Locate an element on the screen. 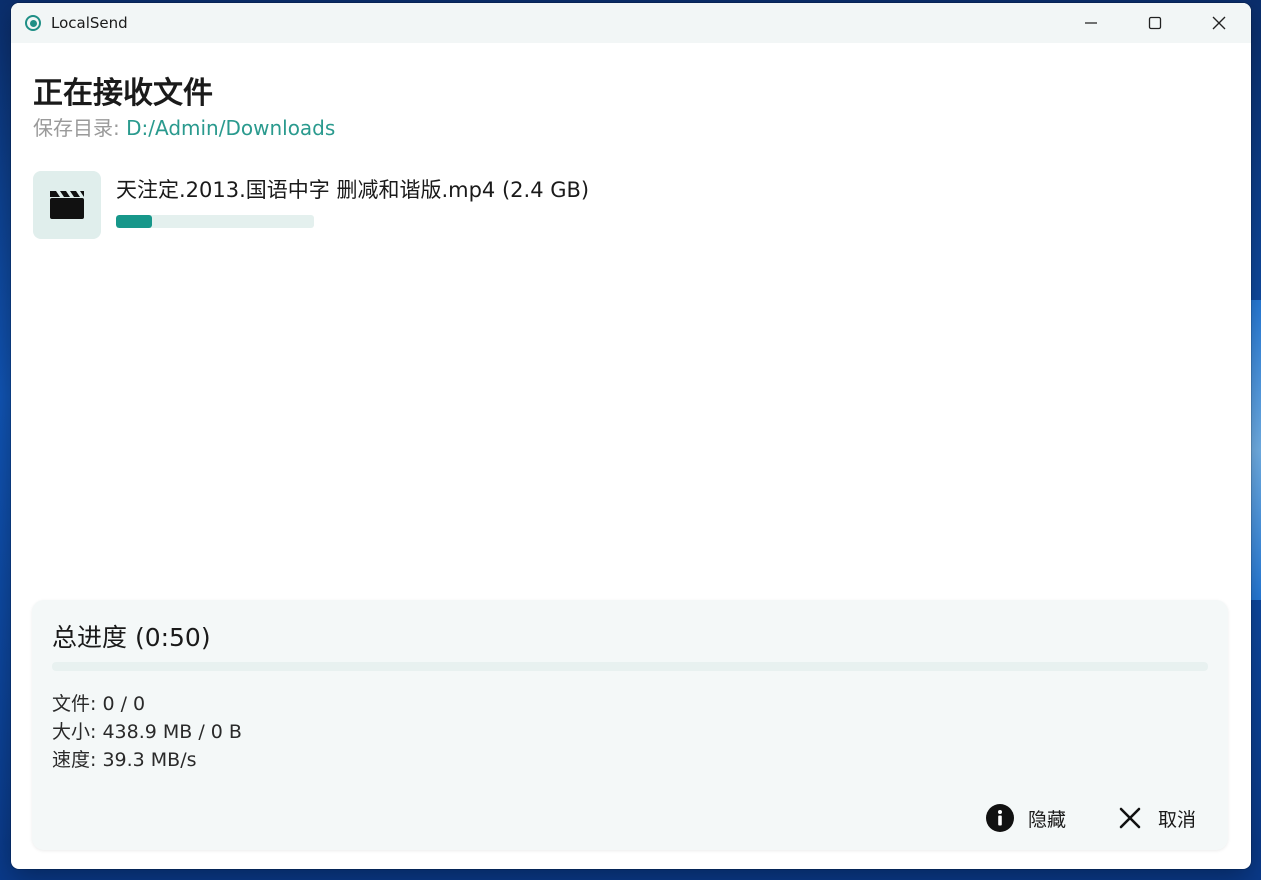  minimize-icon is located at coordinates (1091, 23).